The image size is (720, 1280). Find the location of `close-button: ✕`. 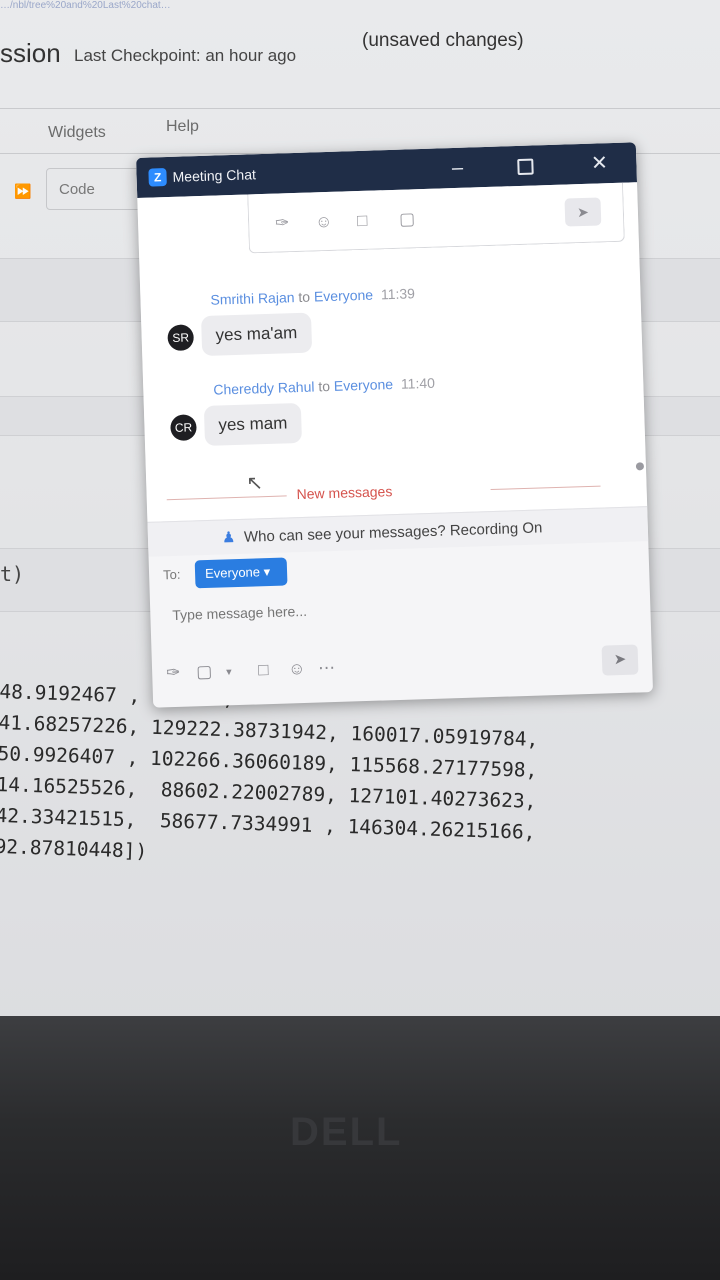

close-button: ✕ is located at coordinates (599, 163).